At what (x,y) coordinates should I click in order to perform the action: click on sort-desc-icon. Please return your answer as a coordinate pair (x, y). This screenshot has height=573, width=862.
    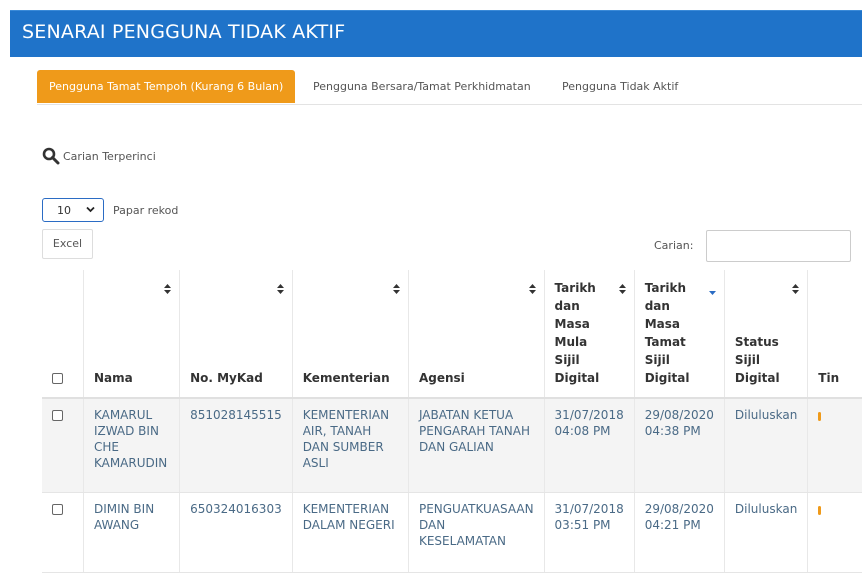
    Looking at the image, I should click on (712, 293).